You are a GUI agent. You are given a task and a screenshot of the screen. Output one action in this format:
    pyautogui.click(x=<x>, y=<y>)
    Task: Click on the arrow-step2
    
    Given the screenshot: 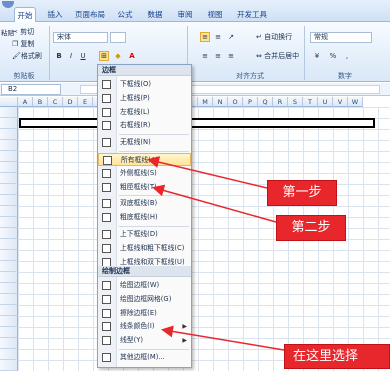 What is the action you would take?
    pyautogui.click(x=214, y=203)
    